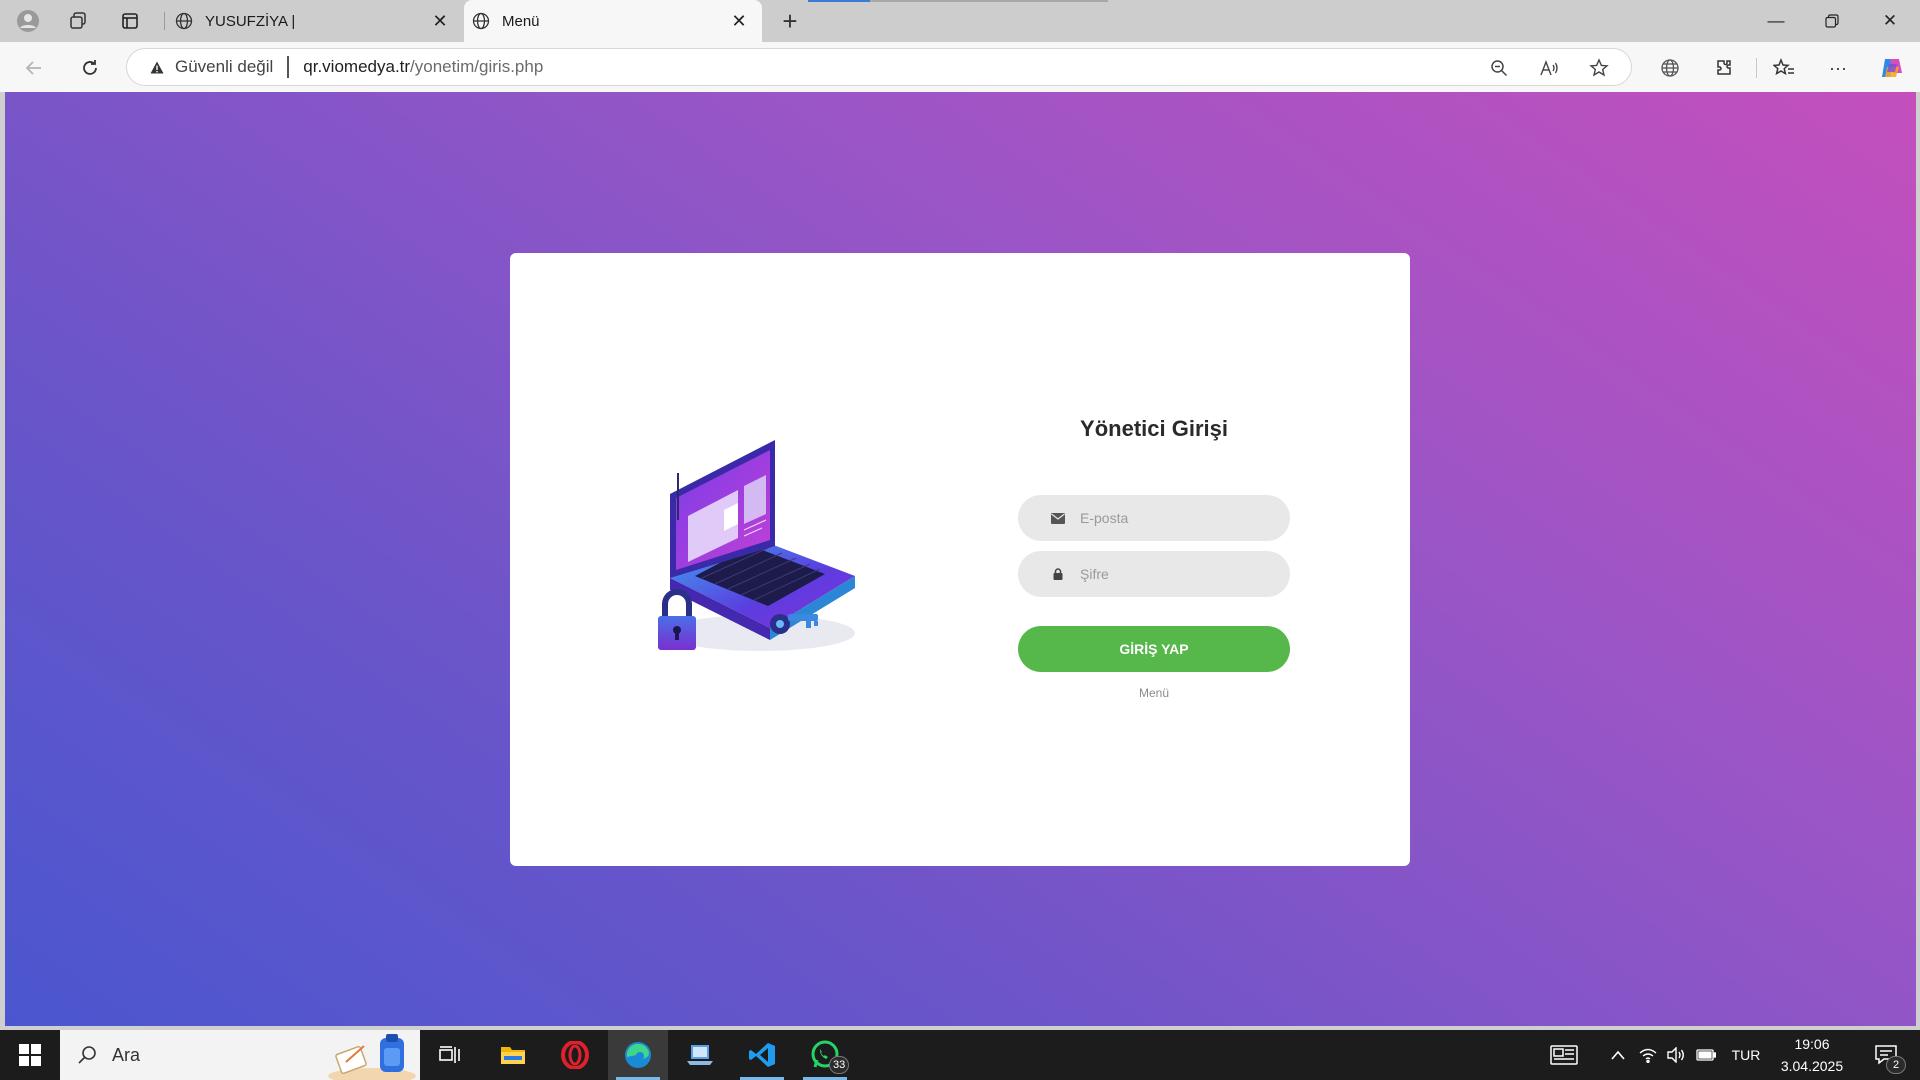  Describe the element at coordinates (825, 1055) in the screenshot. I see `whatsapp-icon: 33` at that location.